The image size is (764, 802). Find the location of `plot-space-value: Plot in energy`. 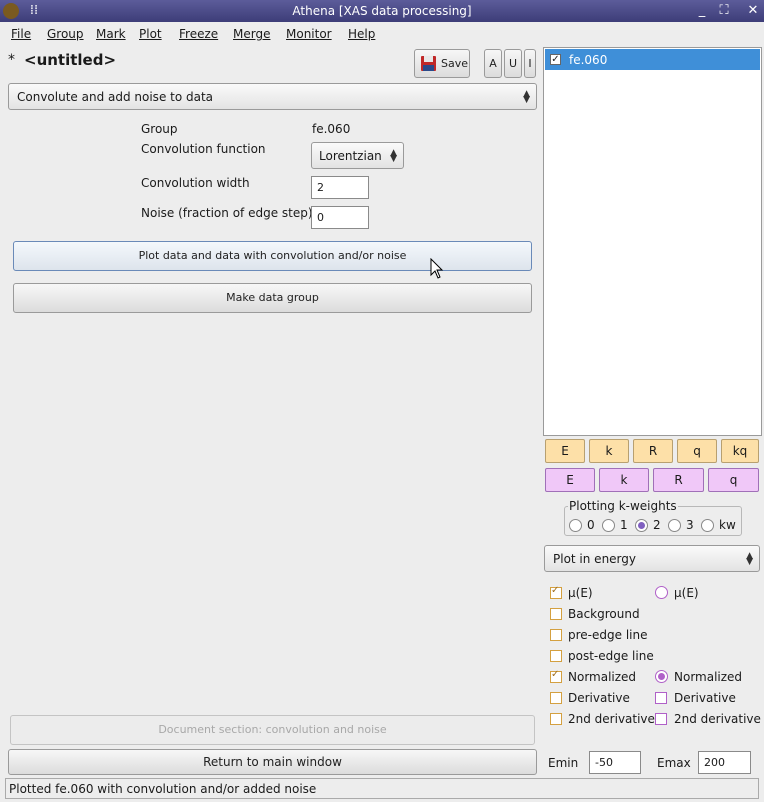

plot-space-value: Plot in energy is located at coordinates (594, 559).